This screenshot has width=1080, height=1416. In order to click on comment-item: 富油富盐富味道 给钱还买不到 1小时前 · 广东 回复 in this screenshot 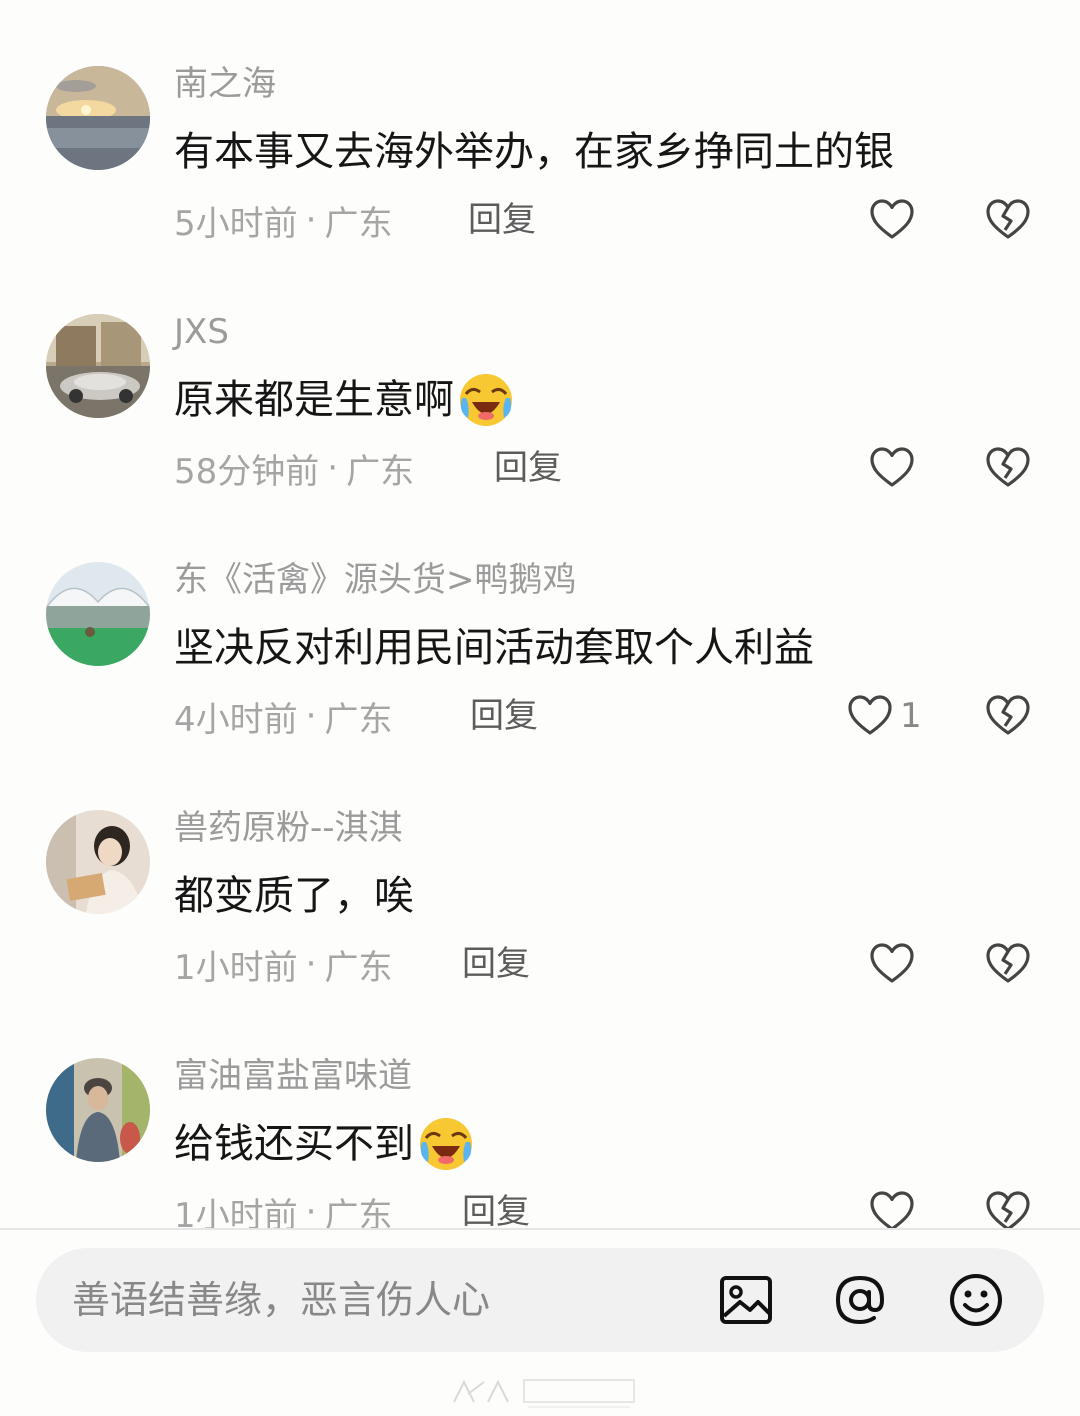, I will do `click(540, 1141)`.